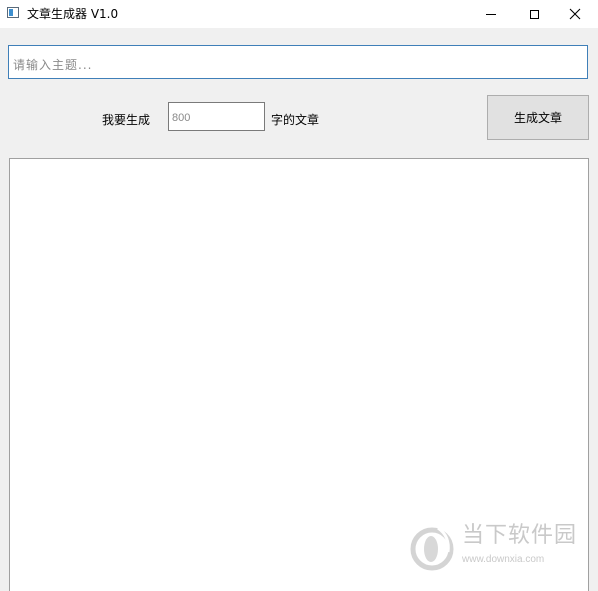 Image resolution: width=598 pixels, height=591 pixels. What do you see at coordinates (538, 117) in the screenshot?
I see `generate-article-button: 生成文章` at bounding box center [538, 117].